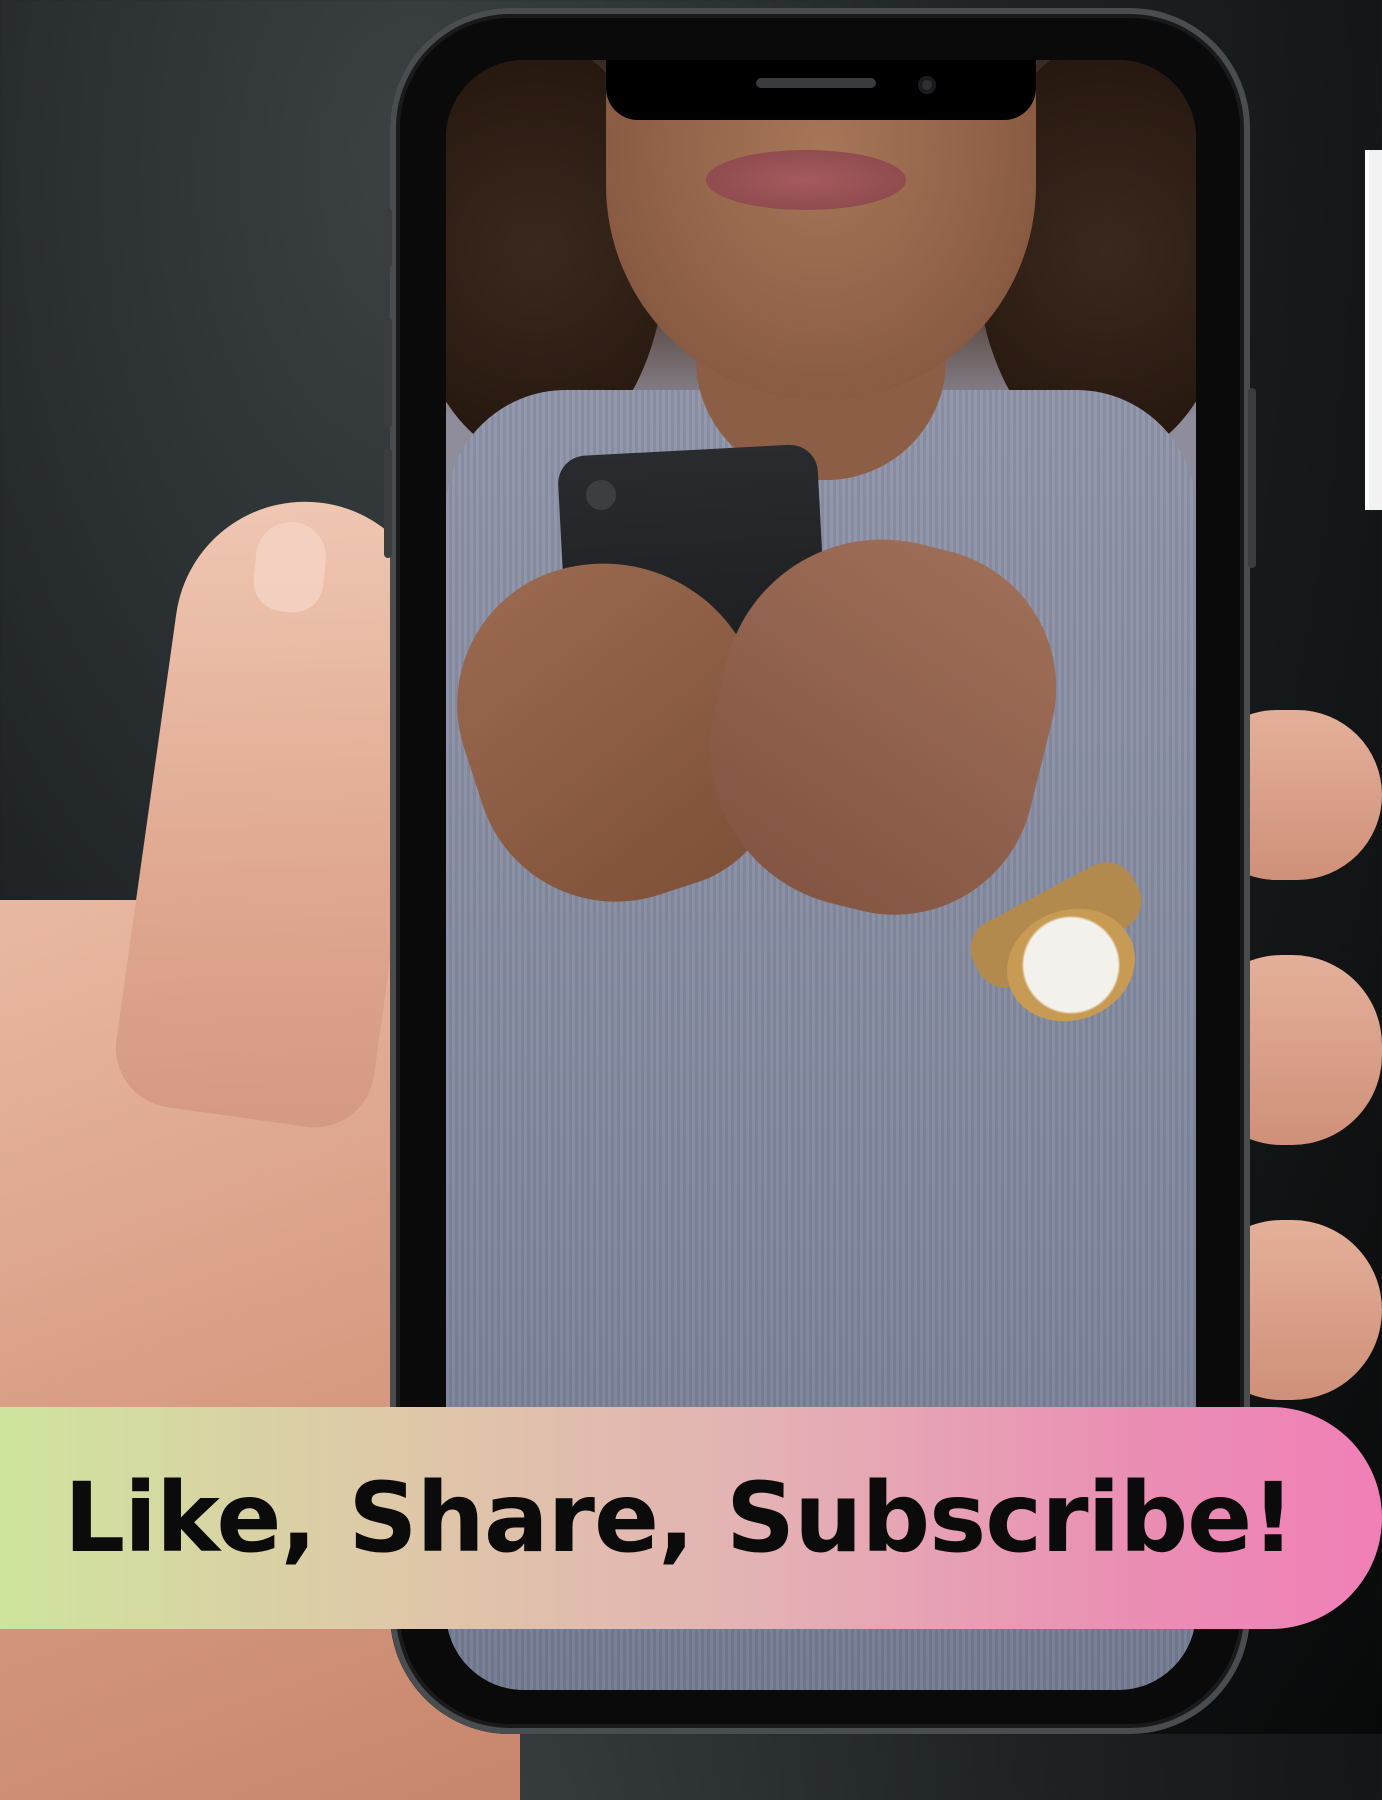  What do you see at coordinates (679, 1518) in the screenshot?
I see `cta-banner-text: Like, Share, Subscribe!` at bounding box center [679, 1518].